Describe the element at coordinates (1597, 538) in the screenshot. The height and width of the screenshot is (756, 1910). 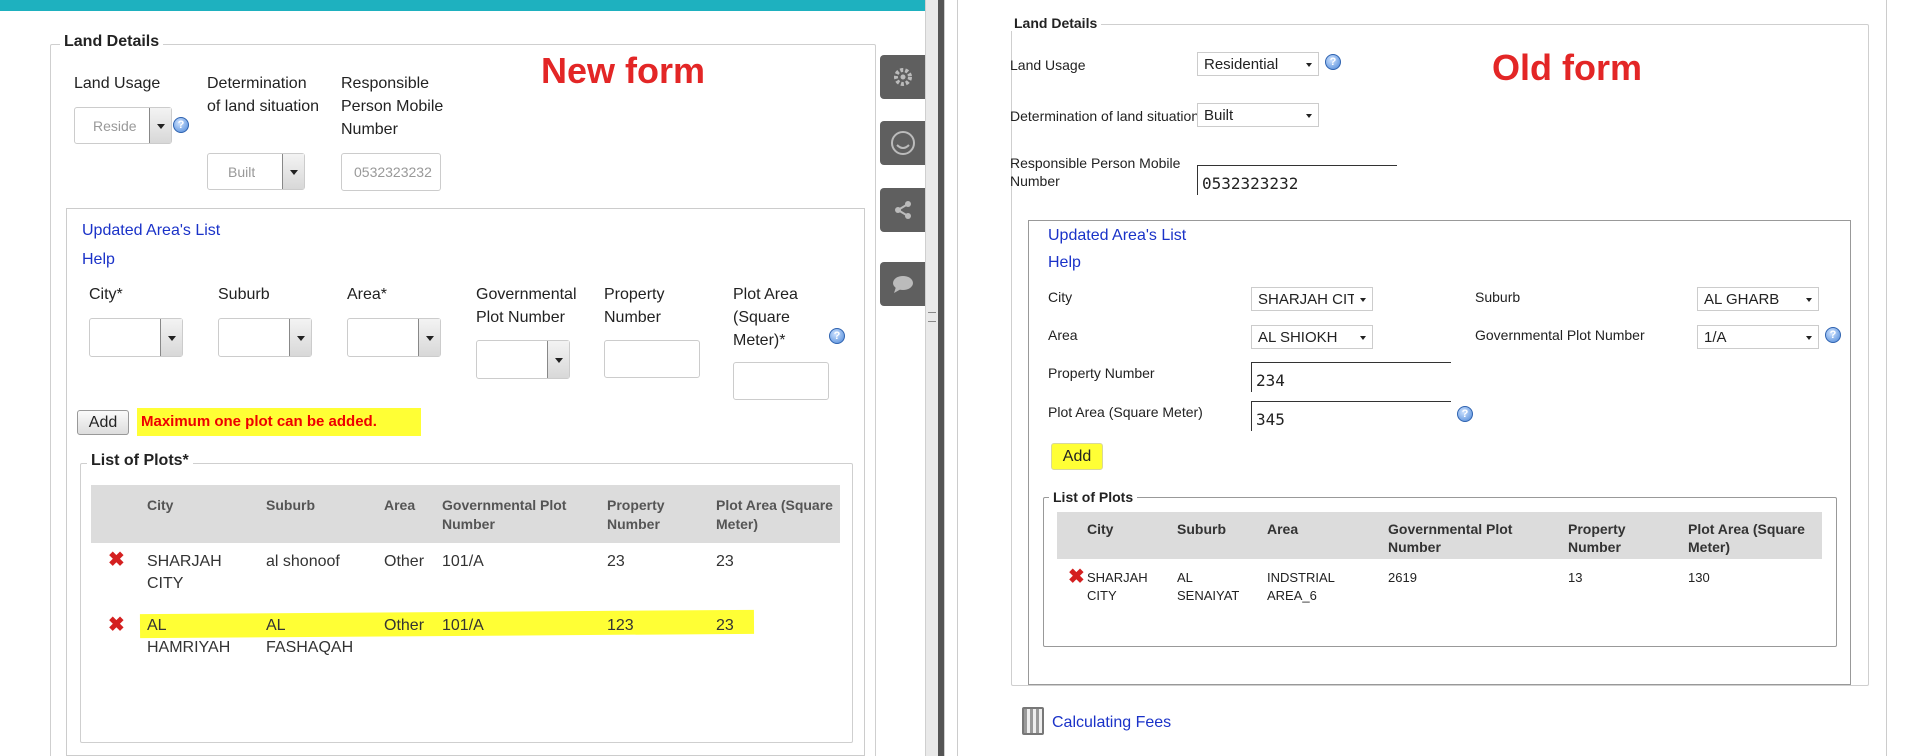
I see `old-th-property: Property Number` at that location.